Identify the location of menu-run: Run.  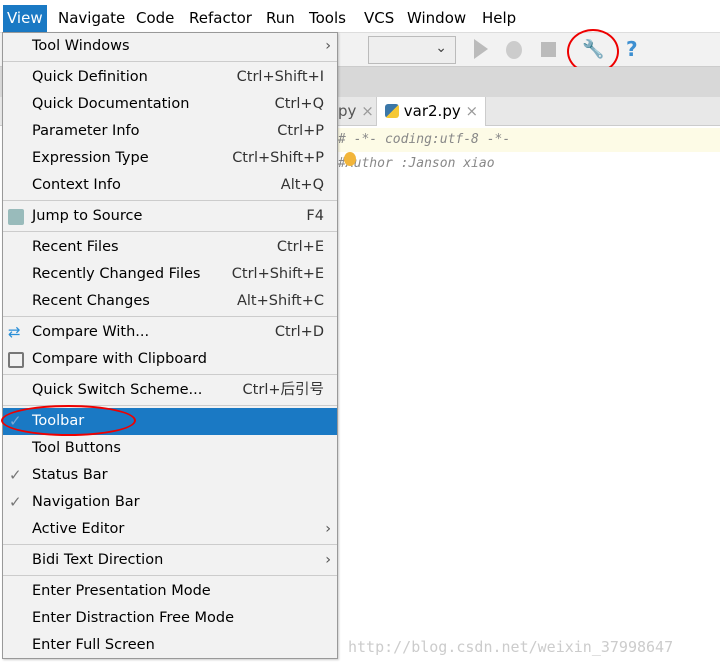
(280, 18).